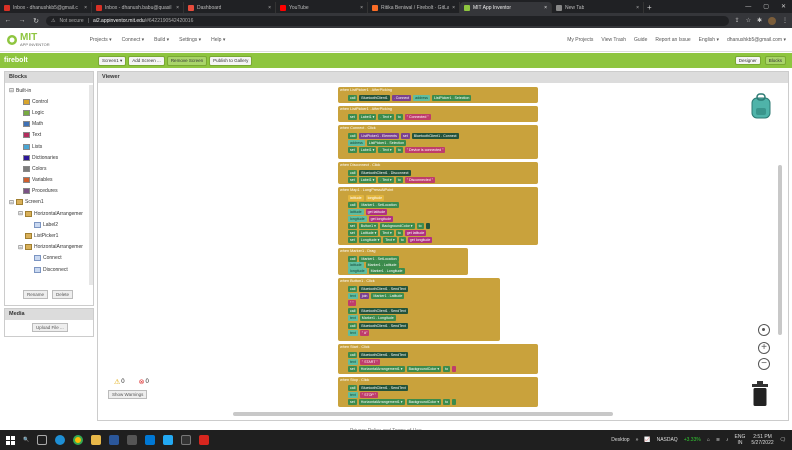  What do you see at coordinates (364, 295) in the screenshot?
I see `block-field: join` at bounding box center [364, 295].